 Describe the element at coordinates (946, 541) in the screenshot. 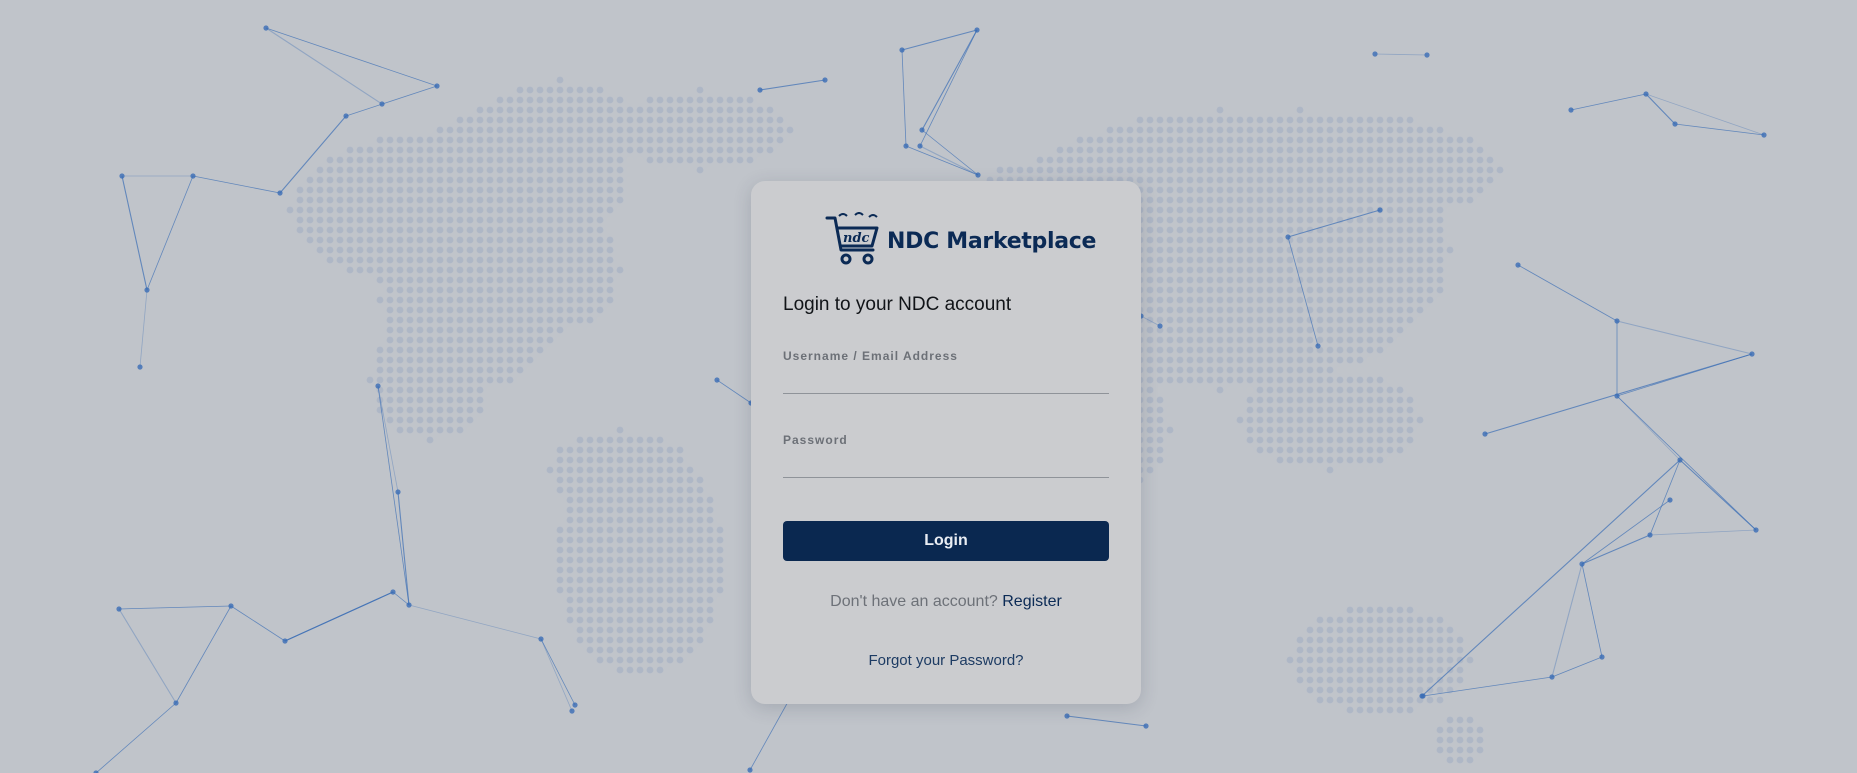

I see `login-button: Login` at that location.